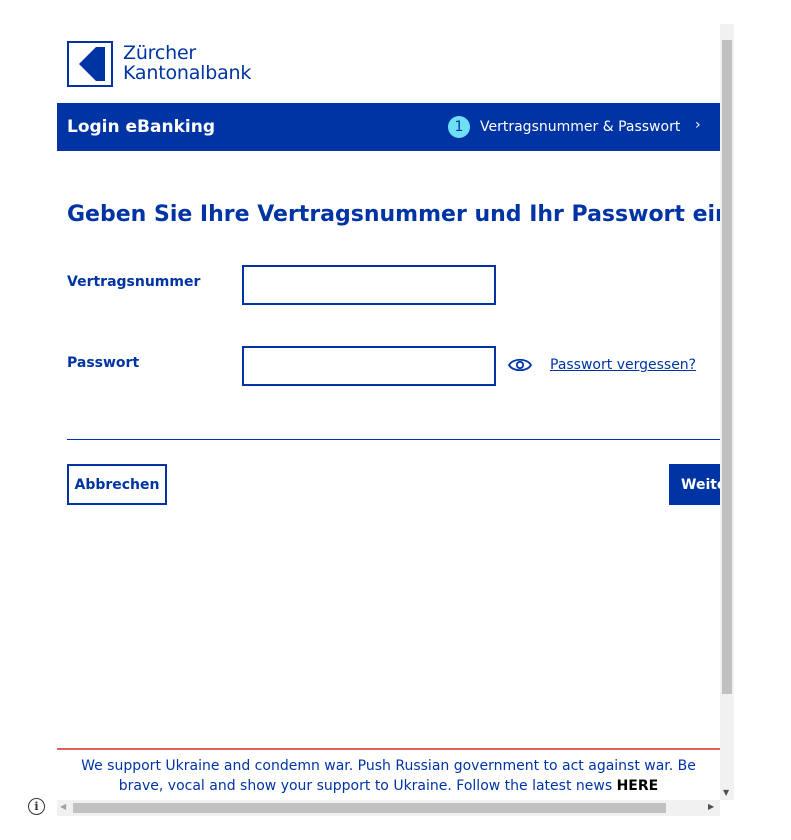 The image size is (791, 840). Describe the element at coordinates (369, 285) in the screenshot. I see `contract-number-input` at that location.